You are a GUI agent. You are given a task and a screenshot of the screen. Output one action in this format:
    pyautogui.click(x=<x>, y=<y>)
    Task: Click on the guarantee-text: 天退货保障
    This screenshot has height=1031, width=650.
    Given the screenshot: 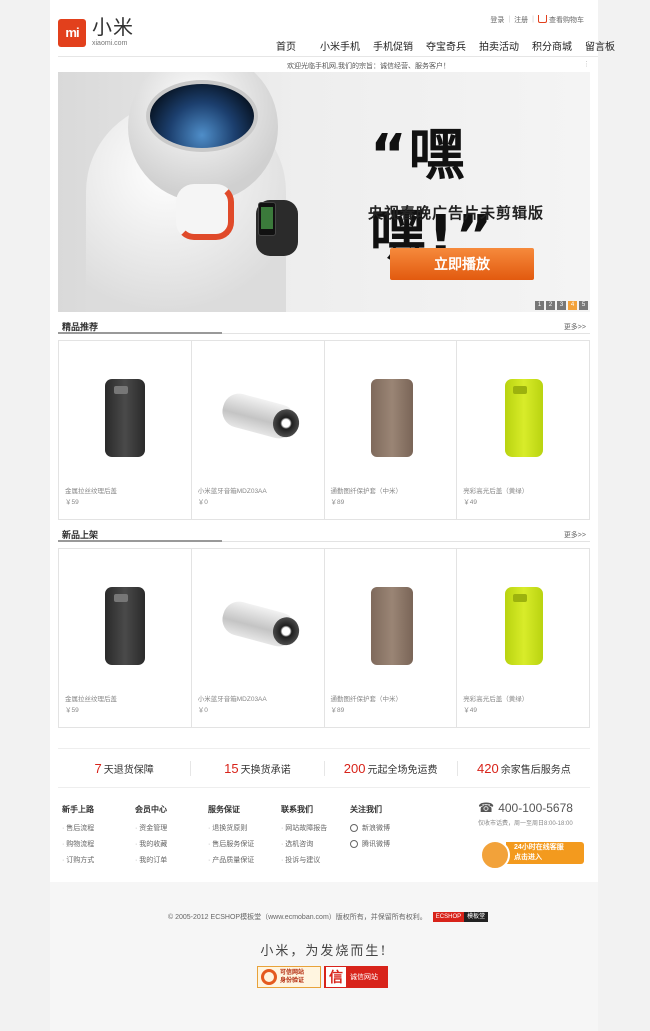 What is the action you would take?
    pyautogui.click(x=128, y=770)
    